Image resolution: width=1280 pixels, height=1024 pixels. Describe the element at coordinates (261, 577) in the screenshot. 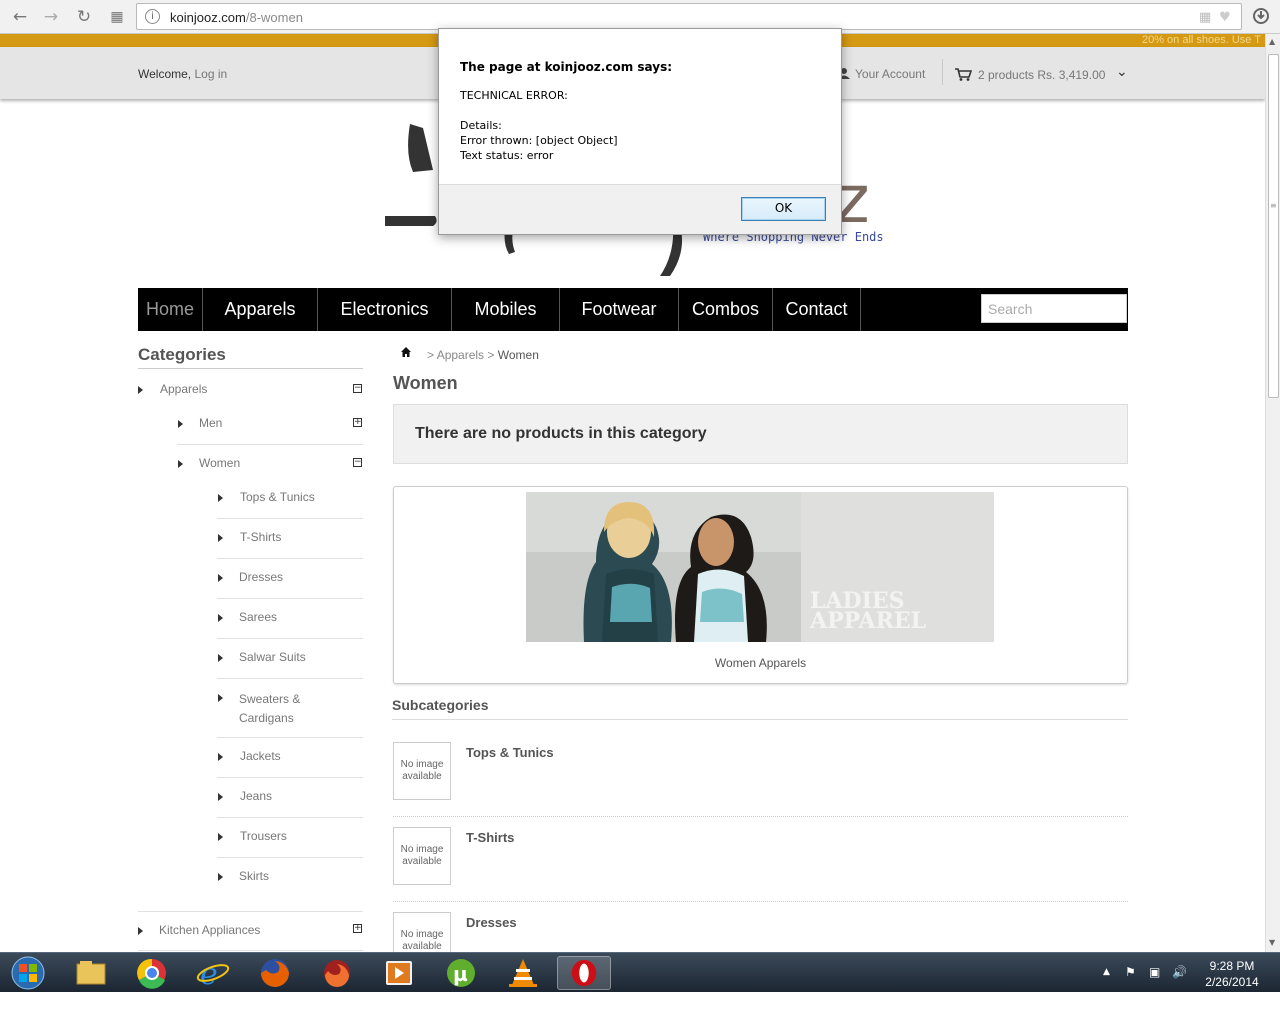

I see `category-dresses: Dresses` at that location.